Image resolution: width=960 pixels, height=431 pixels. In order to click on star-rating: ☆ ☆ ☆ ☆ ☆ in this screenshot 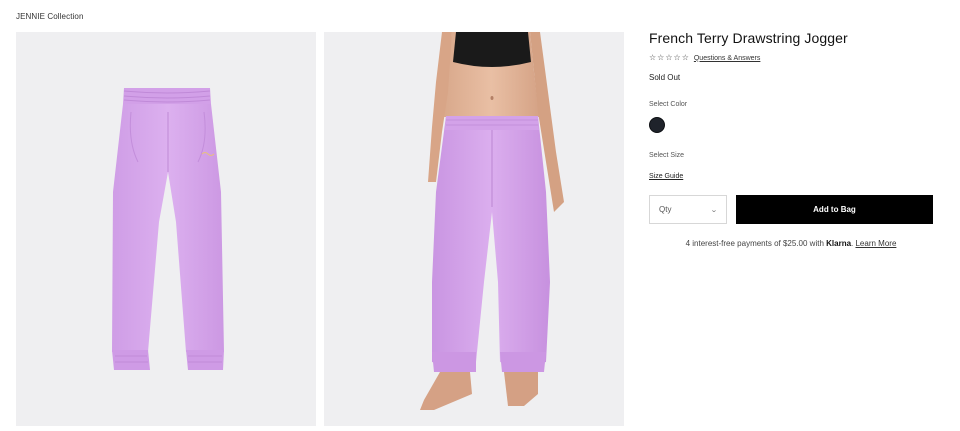, I will do `click(669, 58)`.